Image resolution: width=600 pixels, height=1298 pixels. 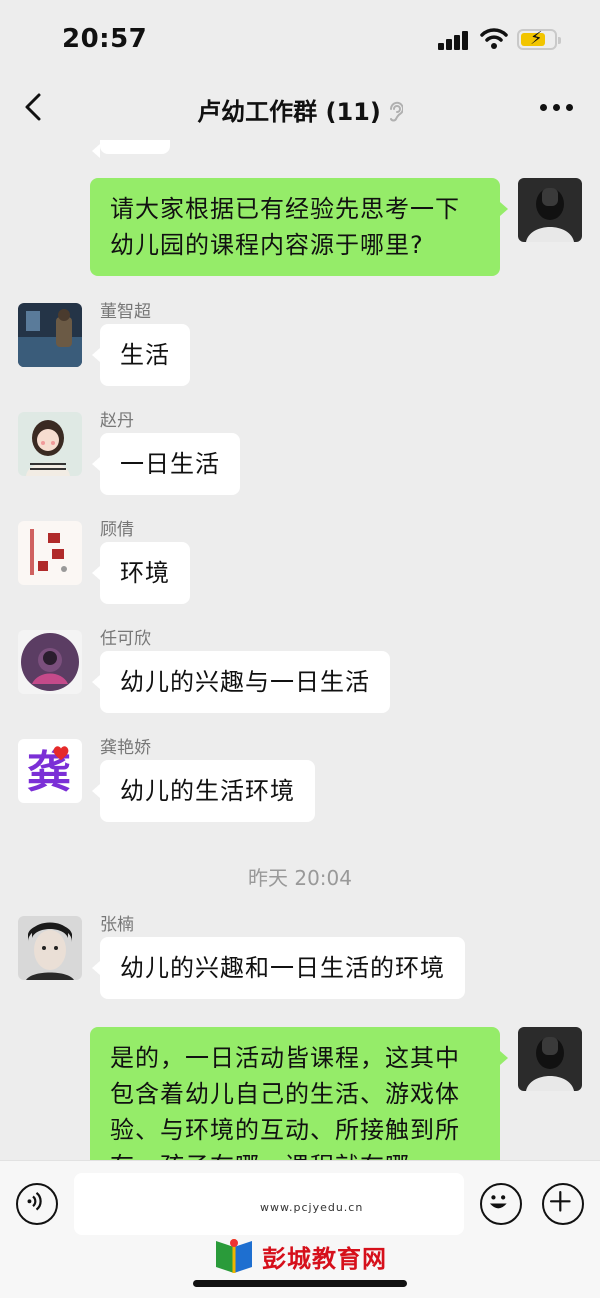 What do you see at coordinates (300, 1283) in the screenshot?
I see `home-indicator` at bounding box center [300, 1283].